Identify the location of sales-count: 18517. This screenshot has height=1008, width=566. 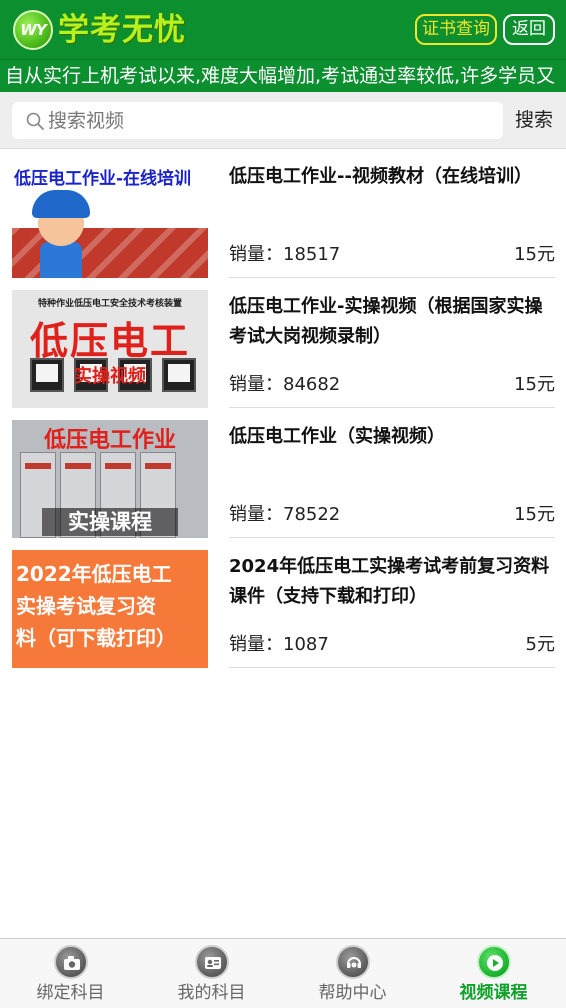
(312, 254).